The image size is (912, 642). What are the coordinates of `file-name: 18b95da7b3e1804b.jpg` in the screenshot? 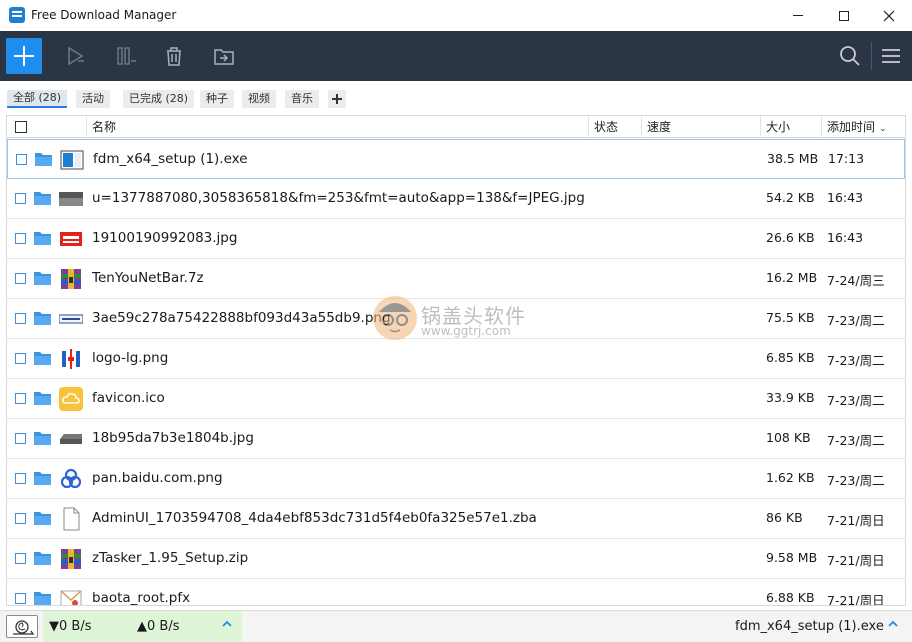 It's located at (173, 438).